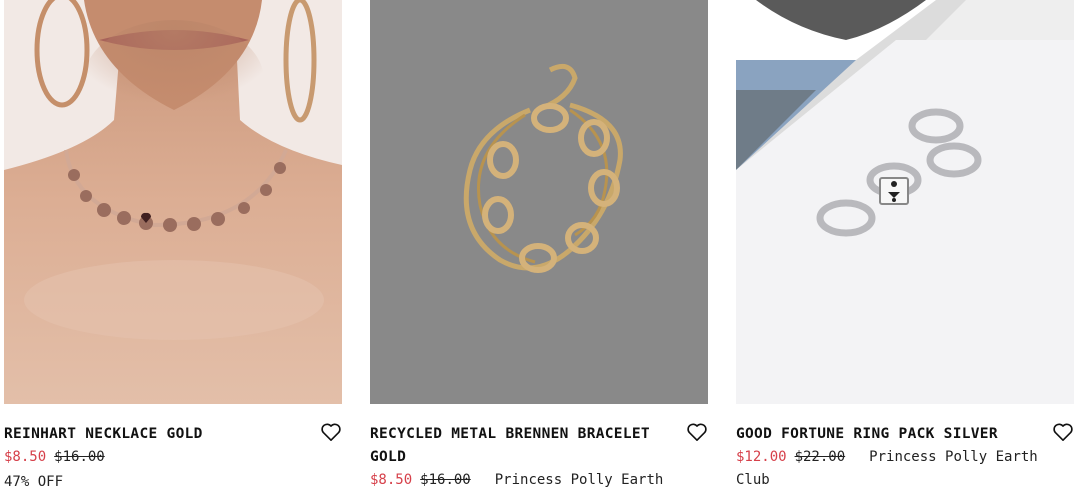 This screenshot has height=492, width=1080. Describe the element at coordinates (761, 457) in the screenshot. I see `sale-price: $12.00` at that location.